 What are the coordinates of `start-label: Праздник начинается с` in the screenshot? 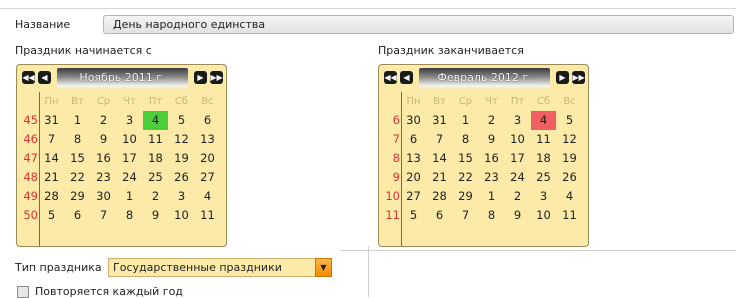 It's located at (83, 50).